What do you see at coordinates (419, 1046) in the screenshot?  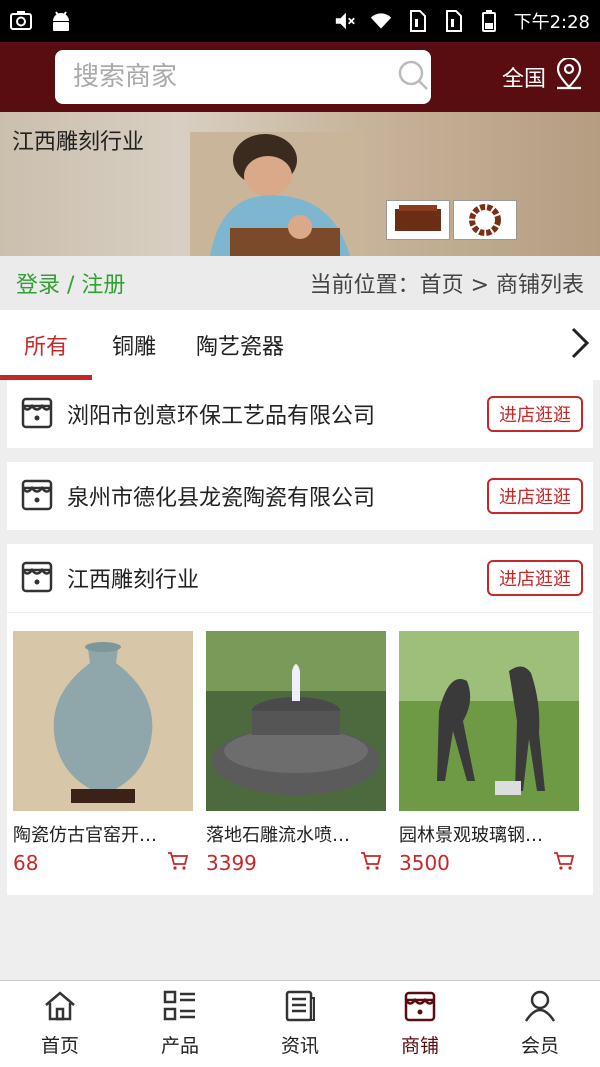 I see `nav-shops-label: 商铺` at bounding box center [419, 1046].